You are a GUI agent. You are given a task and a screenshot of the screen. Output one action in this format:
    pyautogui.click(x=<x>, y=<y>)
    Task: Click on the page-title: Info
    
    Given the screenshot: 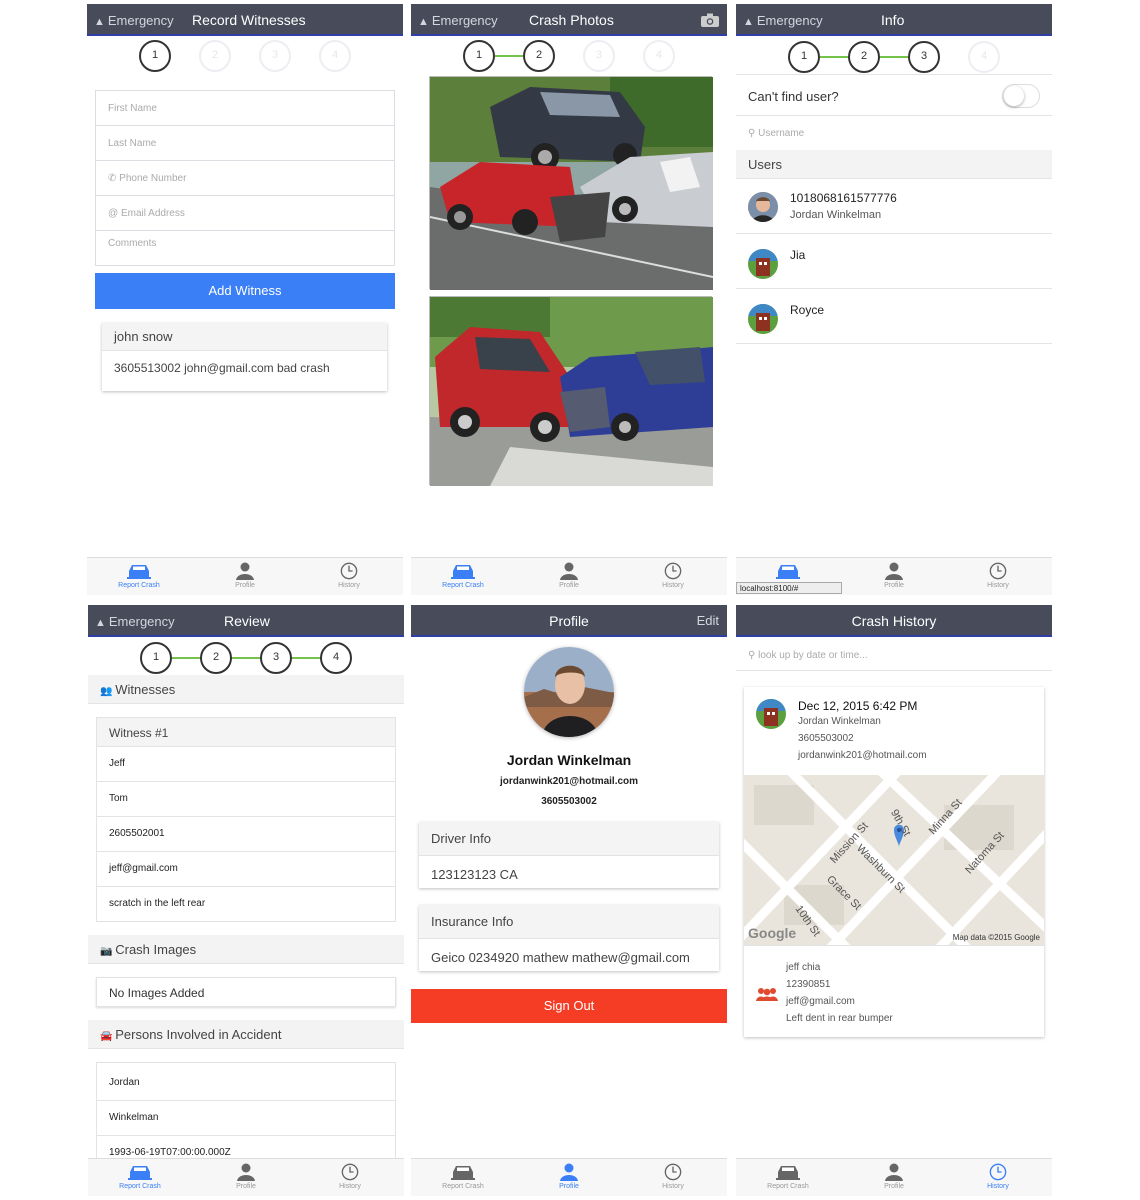 What is the action you would take?
    pyautogui.click(x=893, y=20)
    